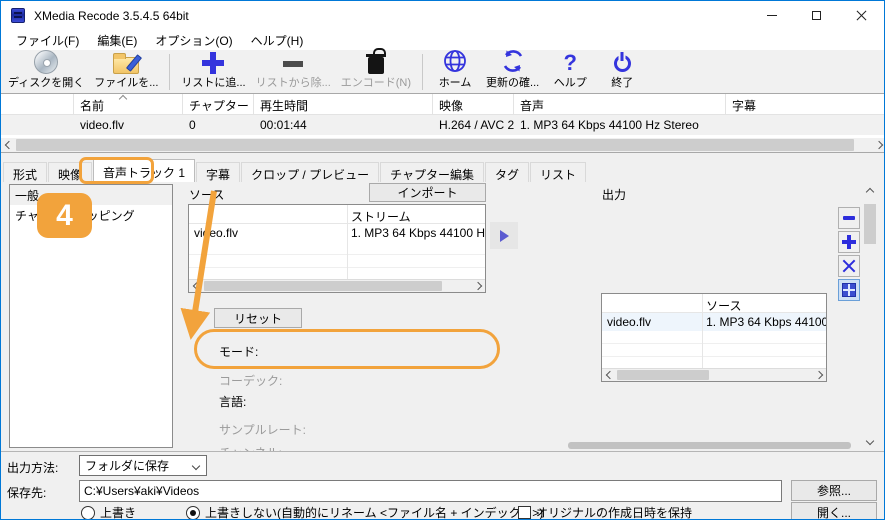  Describe the element at coordinates (427, 192) in the screenshot. I see `import-button: インポート` at that location.